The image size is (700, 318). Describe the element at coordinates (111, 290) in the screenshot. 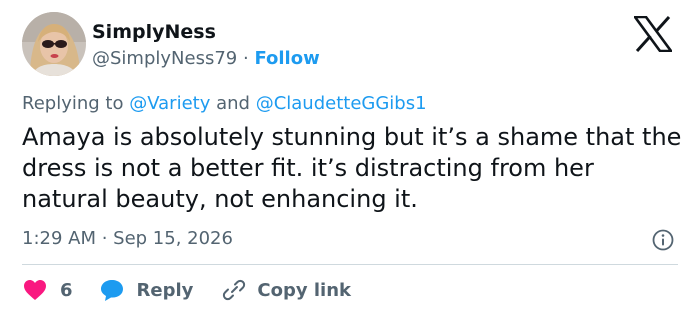

I see `speech-bubble-icon` at that location.